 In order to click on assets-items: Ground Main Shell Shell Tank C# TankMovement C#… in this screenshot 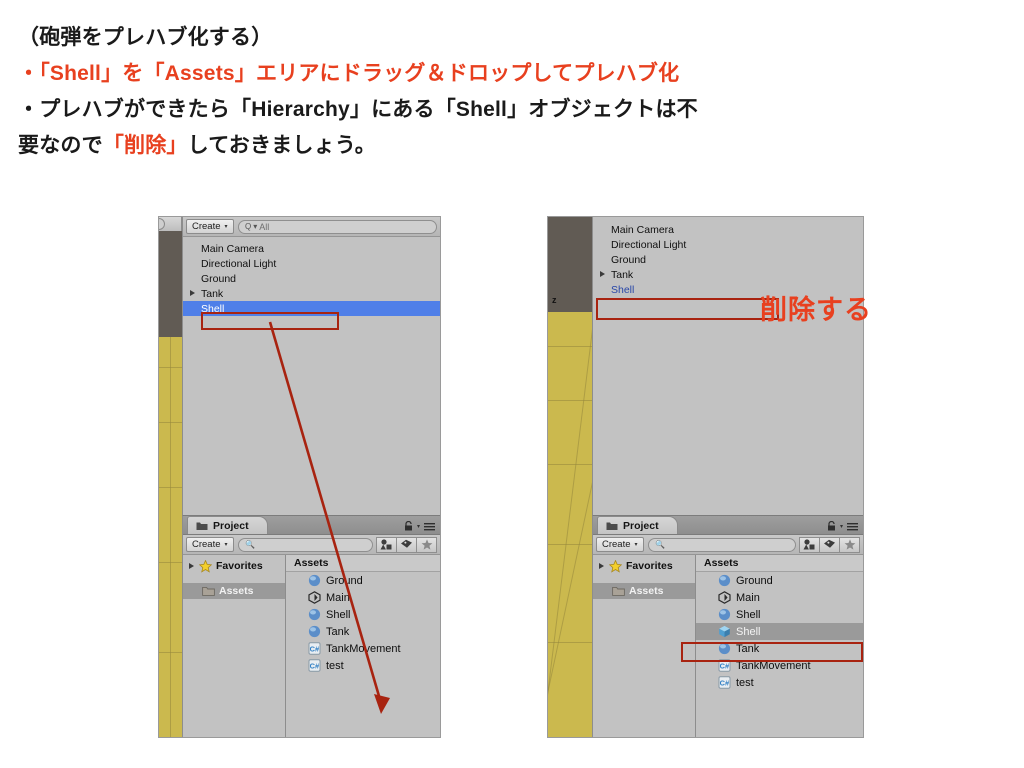, I will do `click(779, 631)`.